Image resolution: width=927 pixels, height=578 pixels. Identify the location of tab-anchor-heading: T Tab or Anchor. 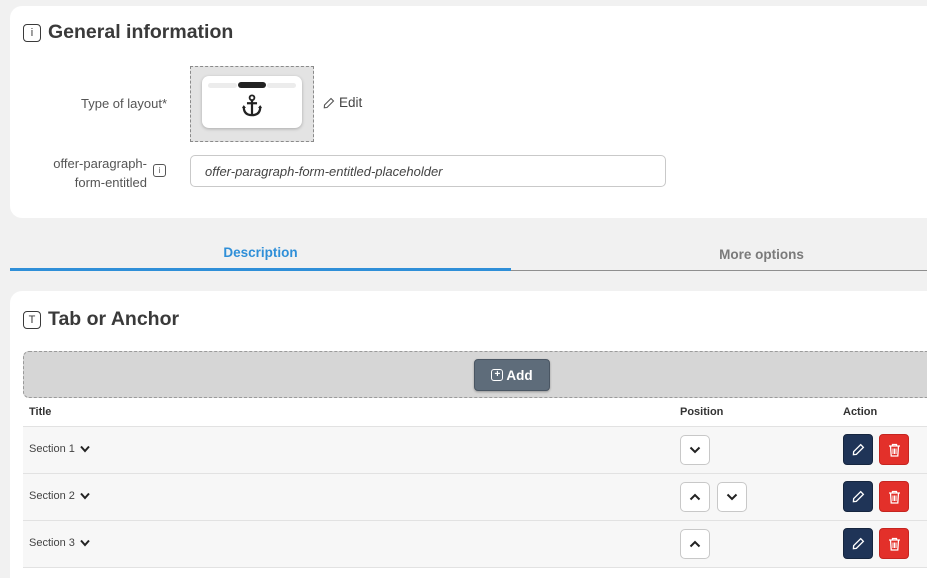
(101, 319).